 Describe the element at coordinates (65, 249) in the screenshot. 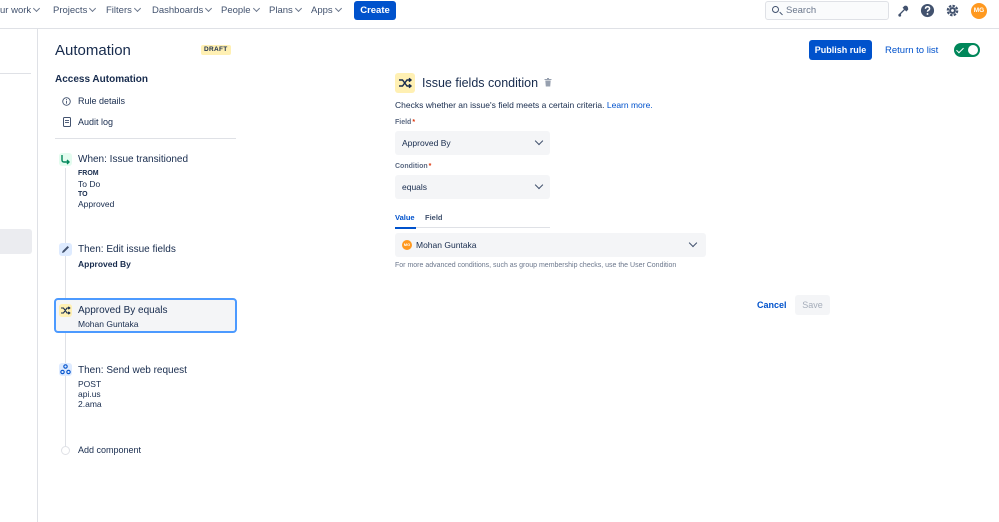

I see `pencil-icon` at that location.